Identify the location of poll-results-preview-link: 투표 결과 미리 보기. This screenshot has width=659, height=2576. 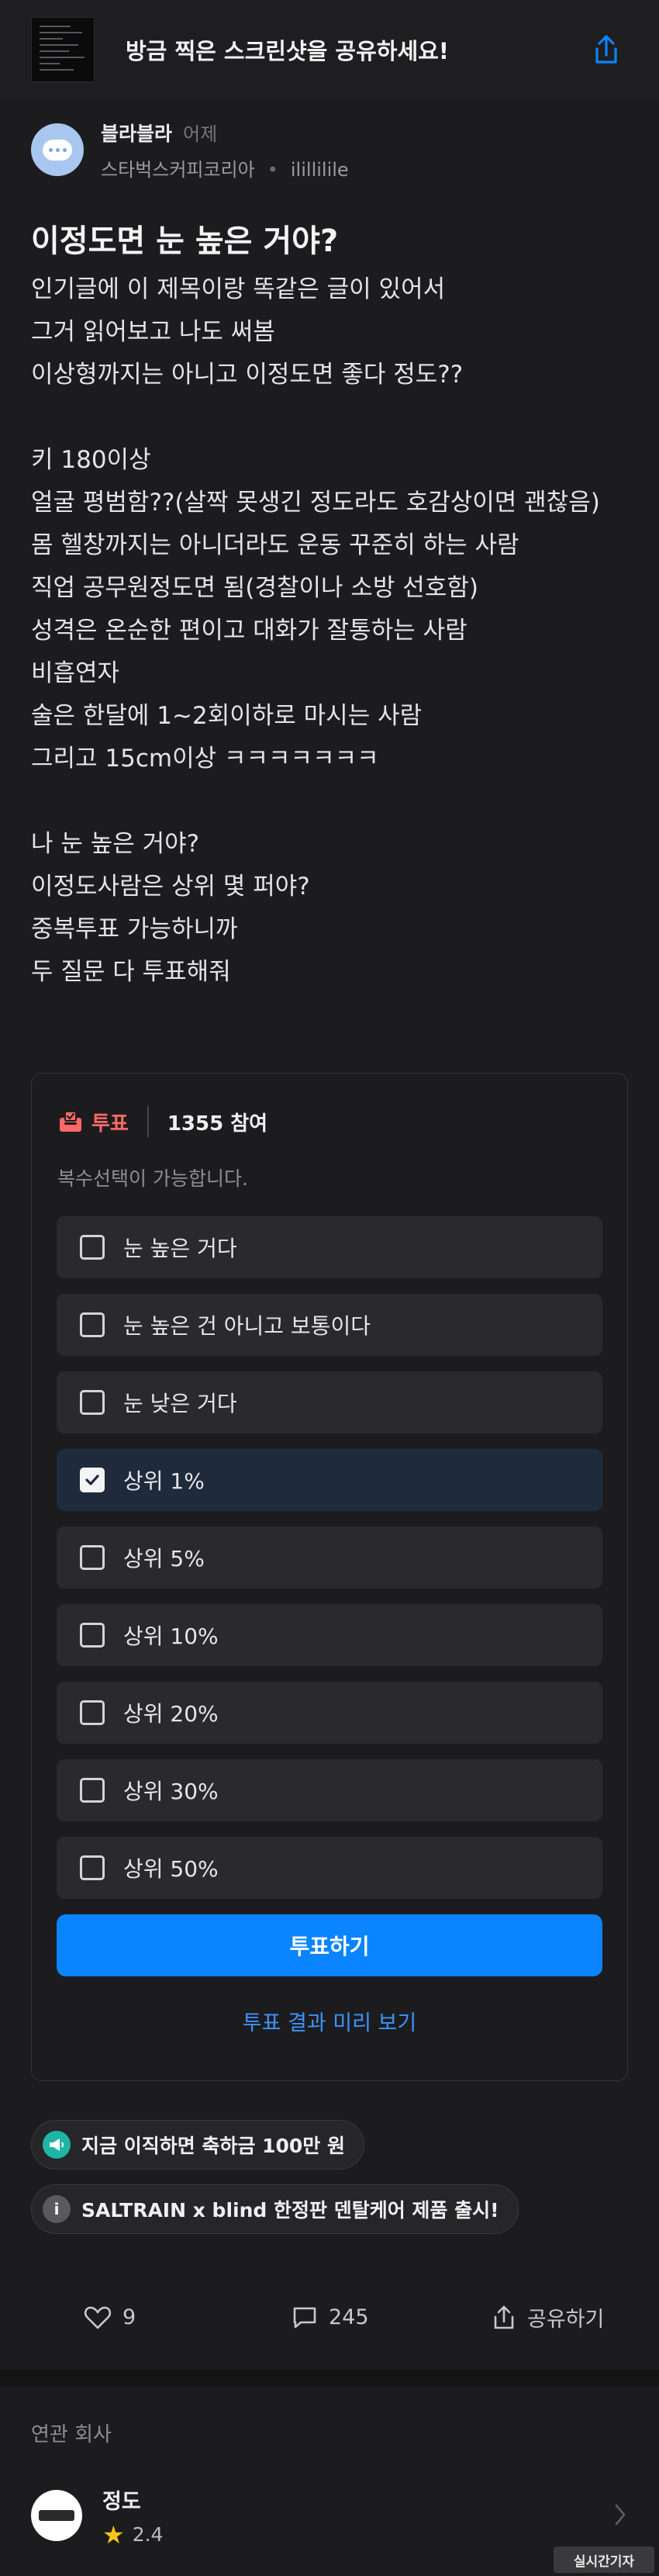
(329, 2021).